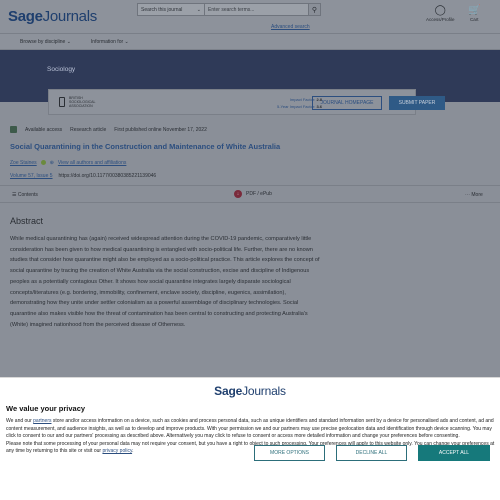  I want to click on consent-title: We value your privacy, so click(46, 408).